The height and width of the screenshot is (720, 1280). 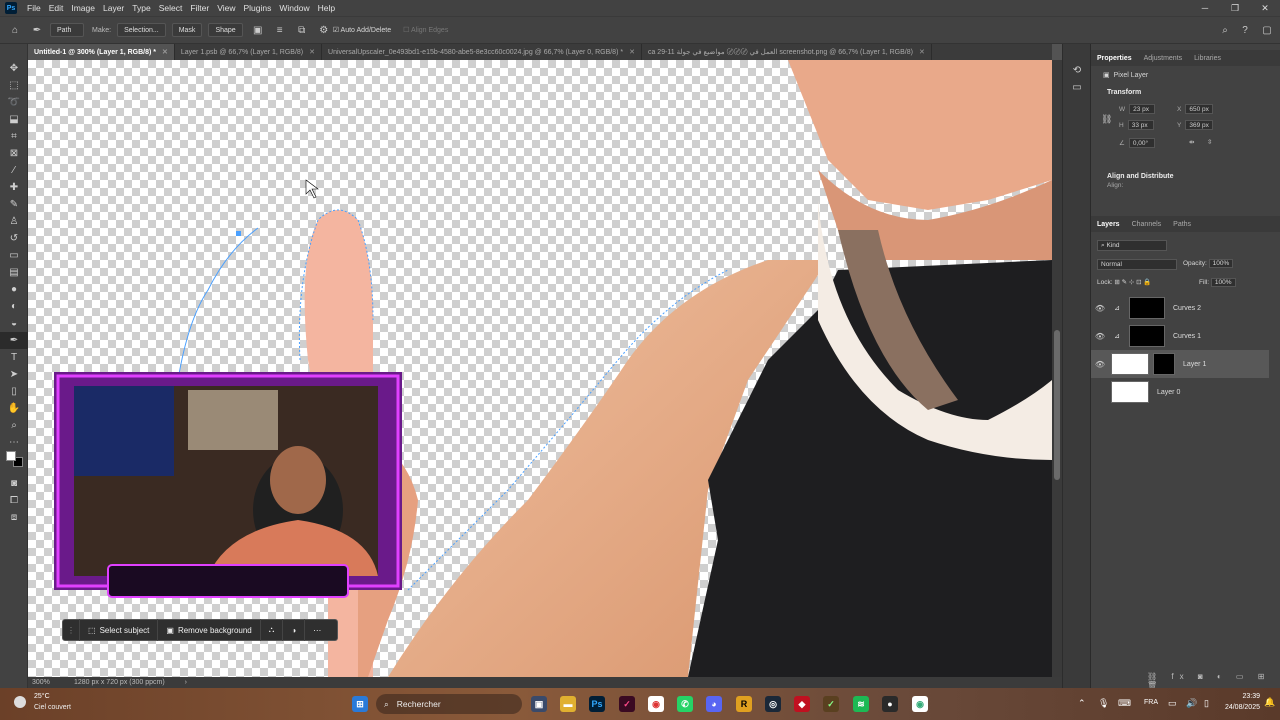 What do you see at coordinates (831, 704) in the screenshot?
I see `nvidia-icon: ✓` at bounding box center [831, 704].